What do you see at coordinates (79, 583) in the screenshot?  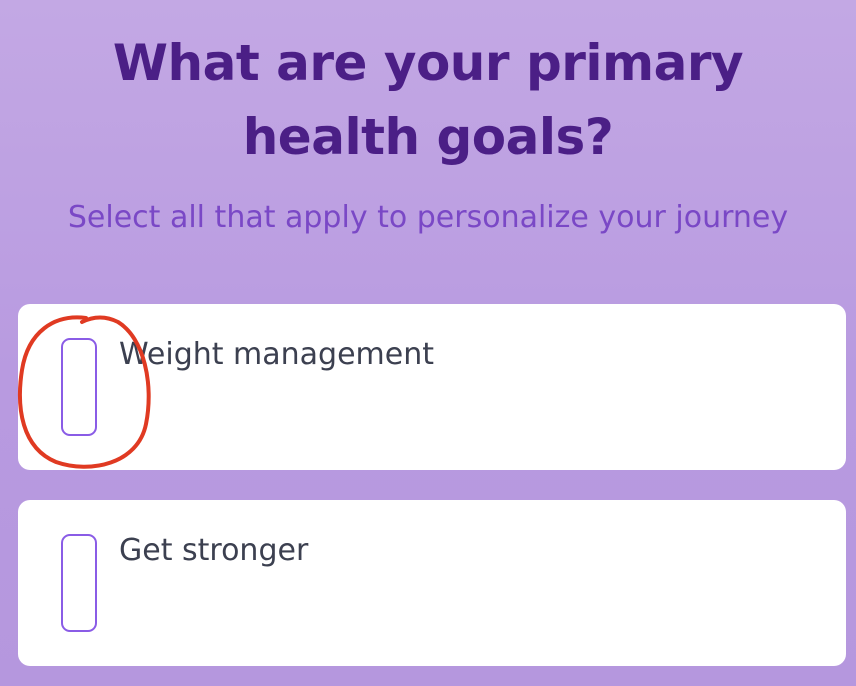 I see `get-stronger-checkbox` at bounding box center [79, 583].